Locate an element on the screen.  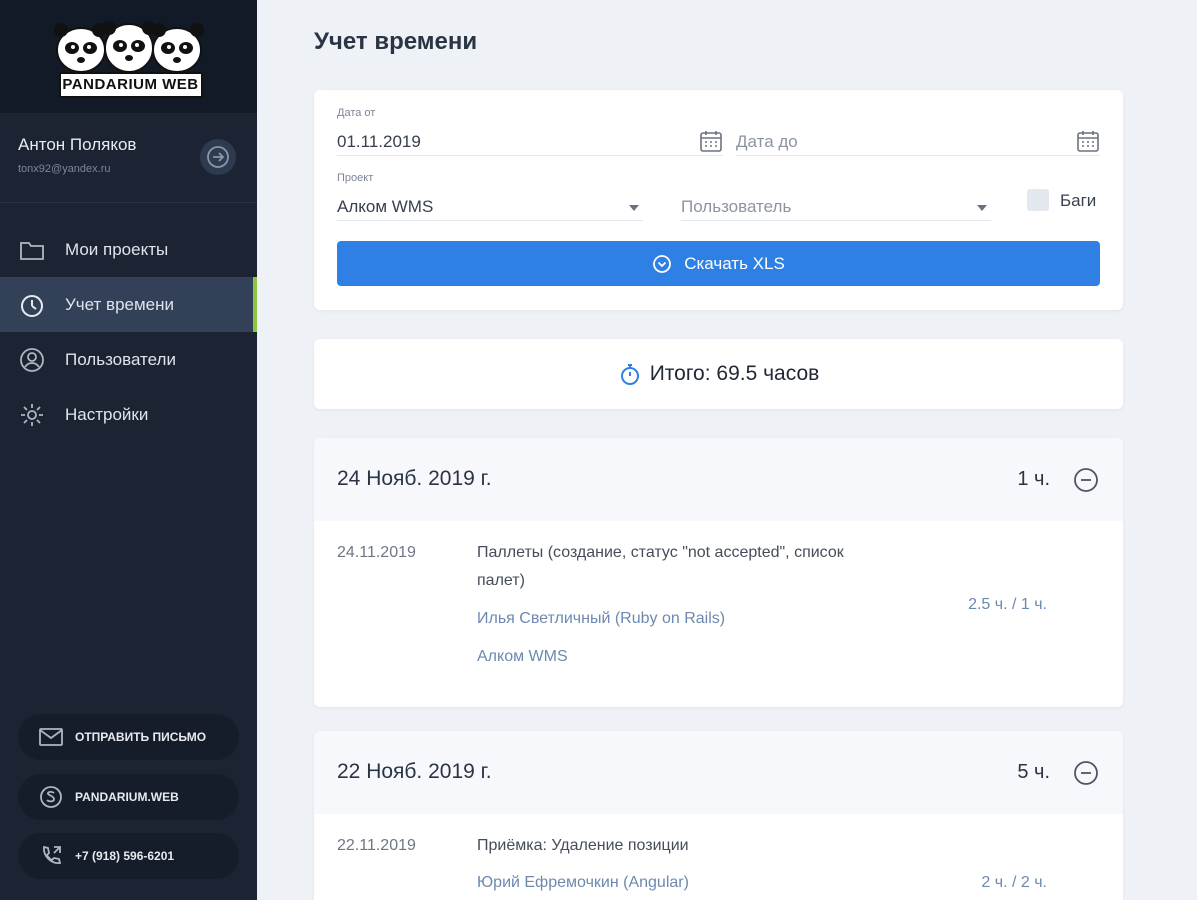
pandas-logo-graphic is located at coordinates (128, 46).